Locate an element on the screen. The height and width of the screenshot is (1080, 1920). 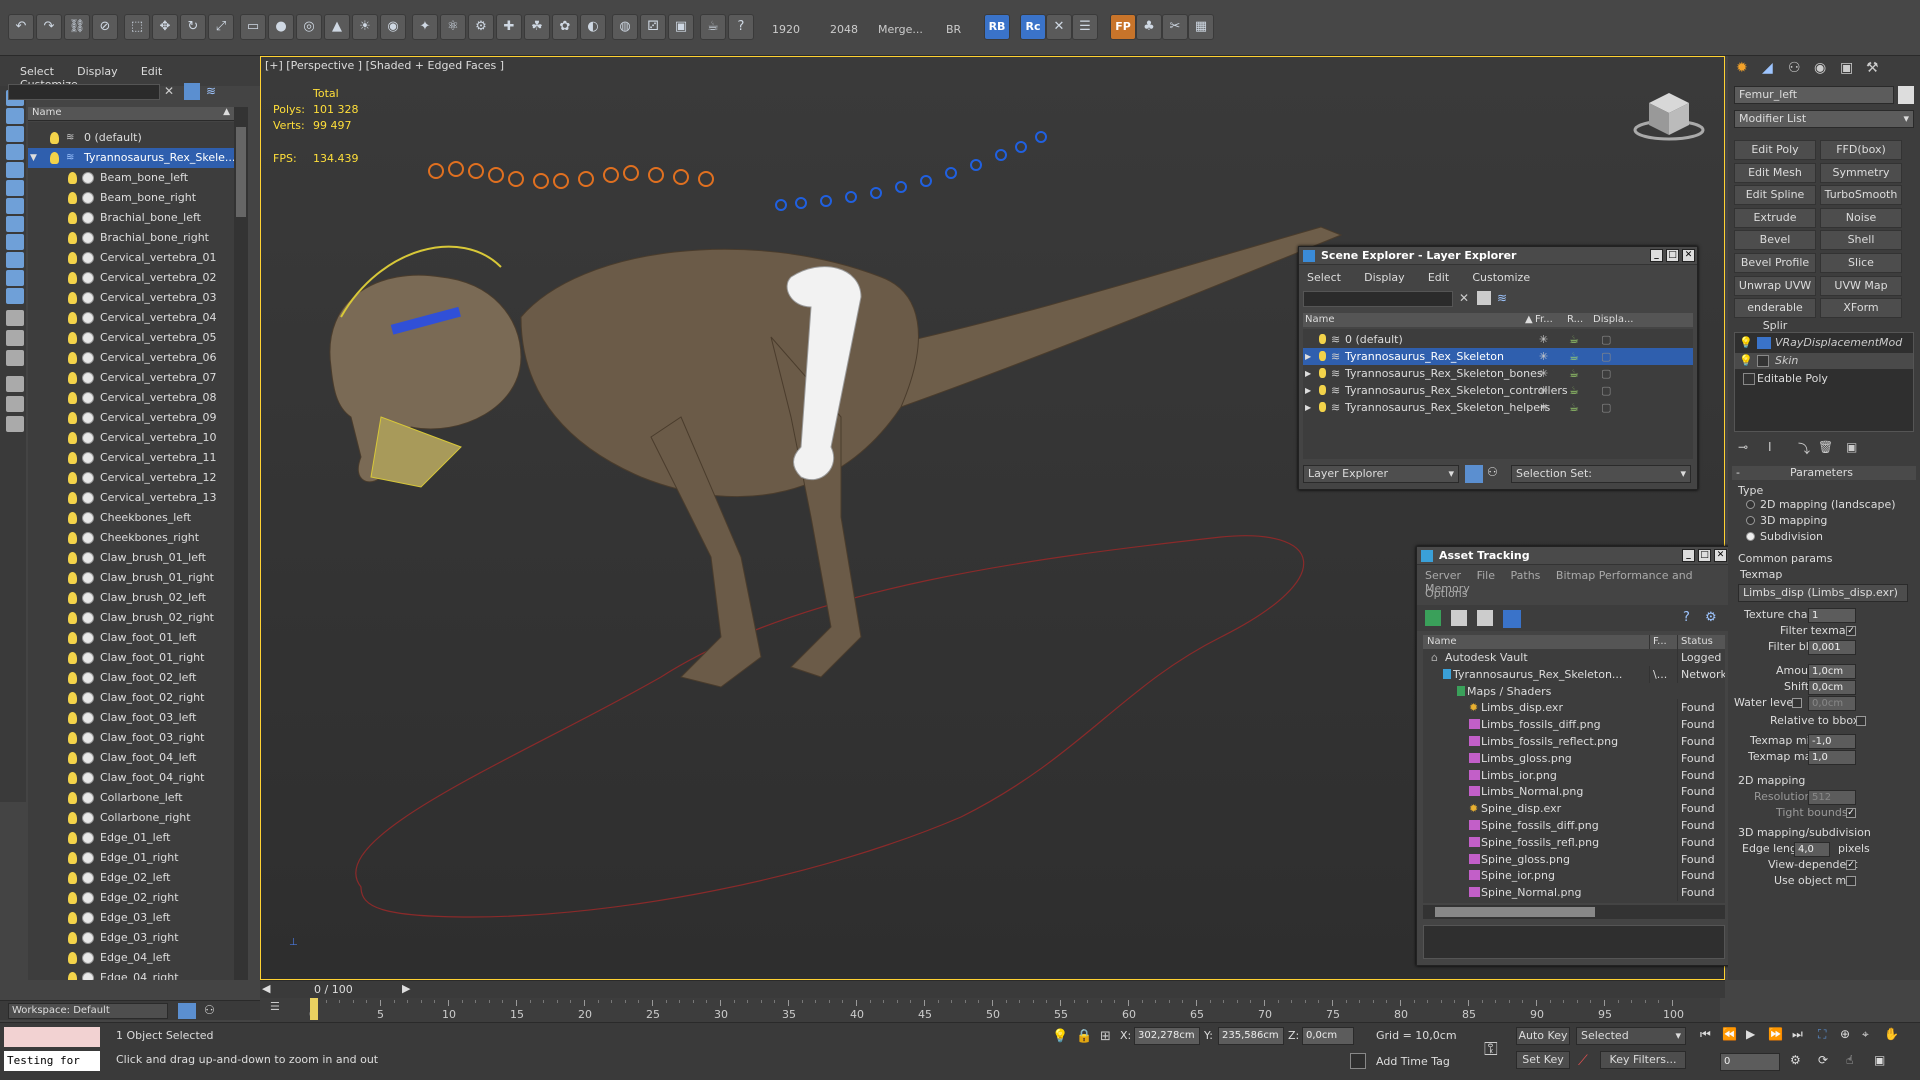
layer-visibility-icon is located at coordinates (1322, 390).